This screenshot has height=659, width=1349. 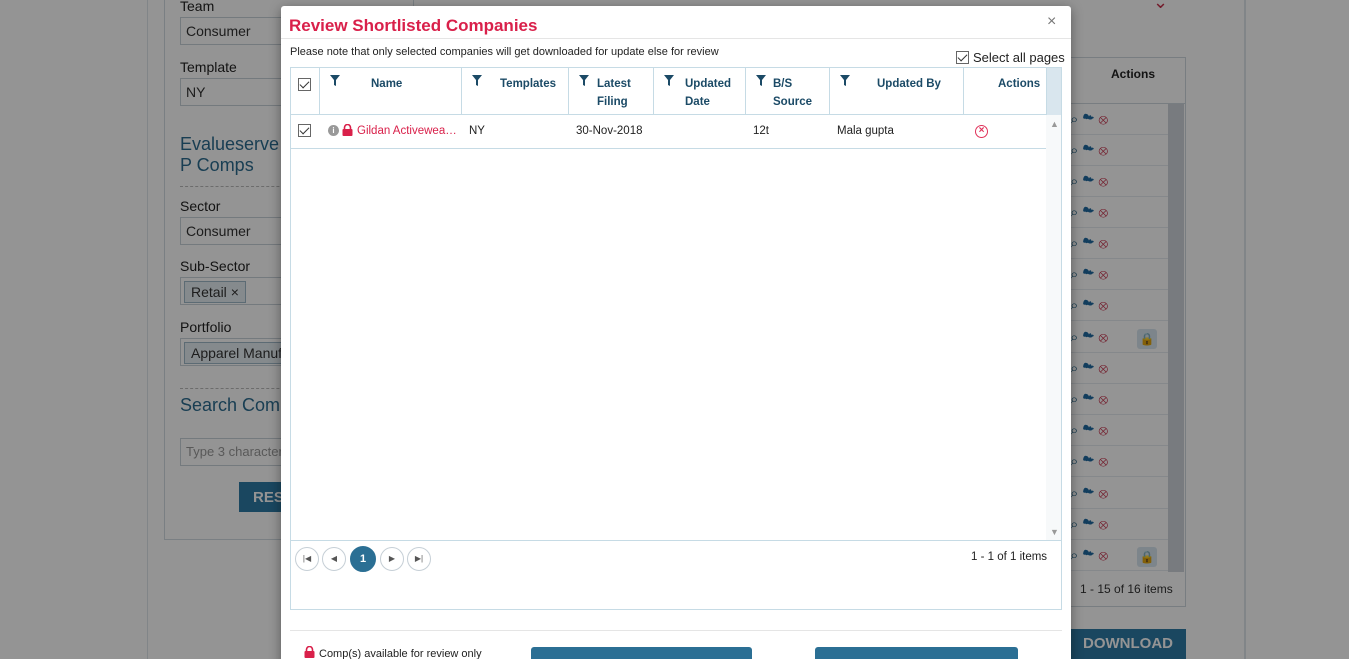 What do you see at coordinates (909, 84) in the screenshot?
I see `column-updated-by-label: Updated By` at bounding box center [909, 84].